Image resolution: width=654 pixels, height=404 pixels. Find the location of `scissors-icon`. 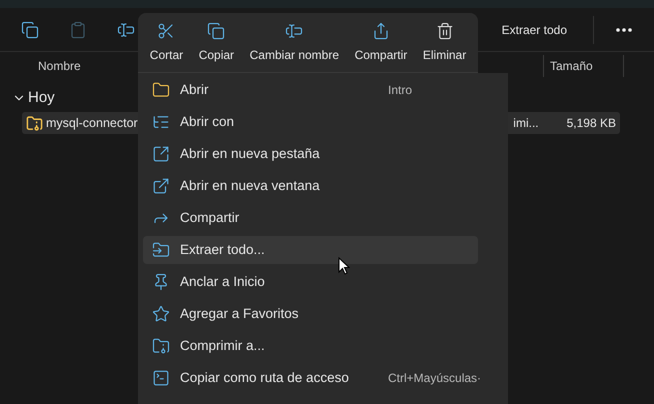

scissors-icon is located at coordinates (166, 31).